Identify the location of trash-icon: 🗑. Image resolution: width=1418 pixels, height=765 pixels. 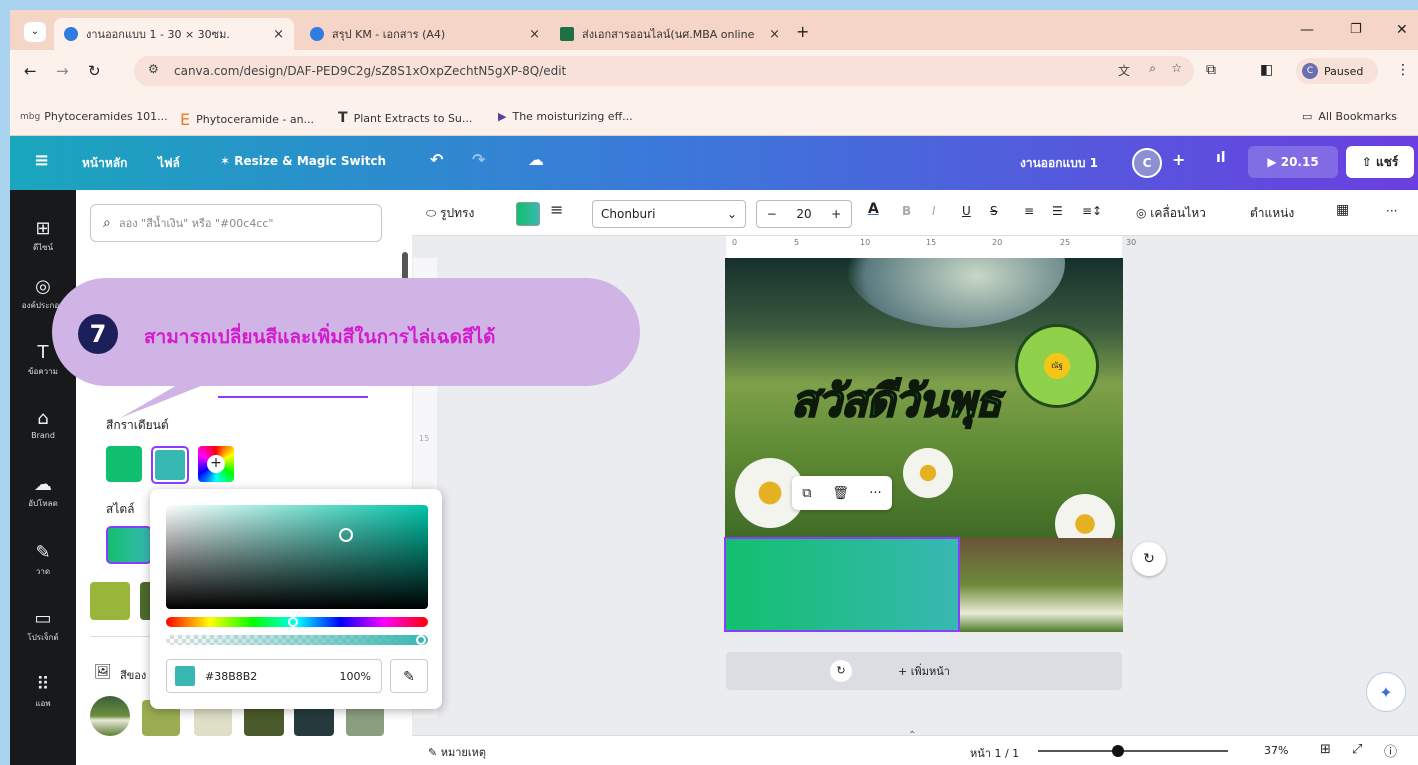
(840, 493).